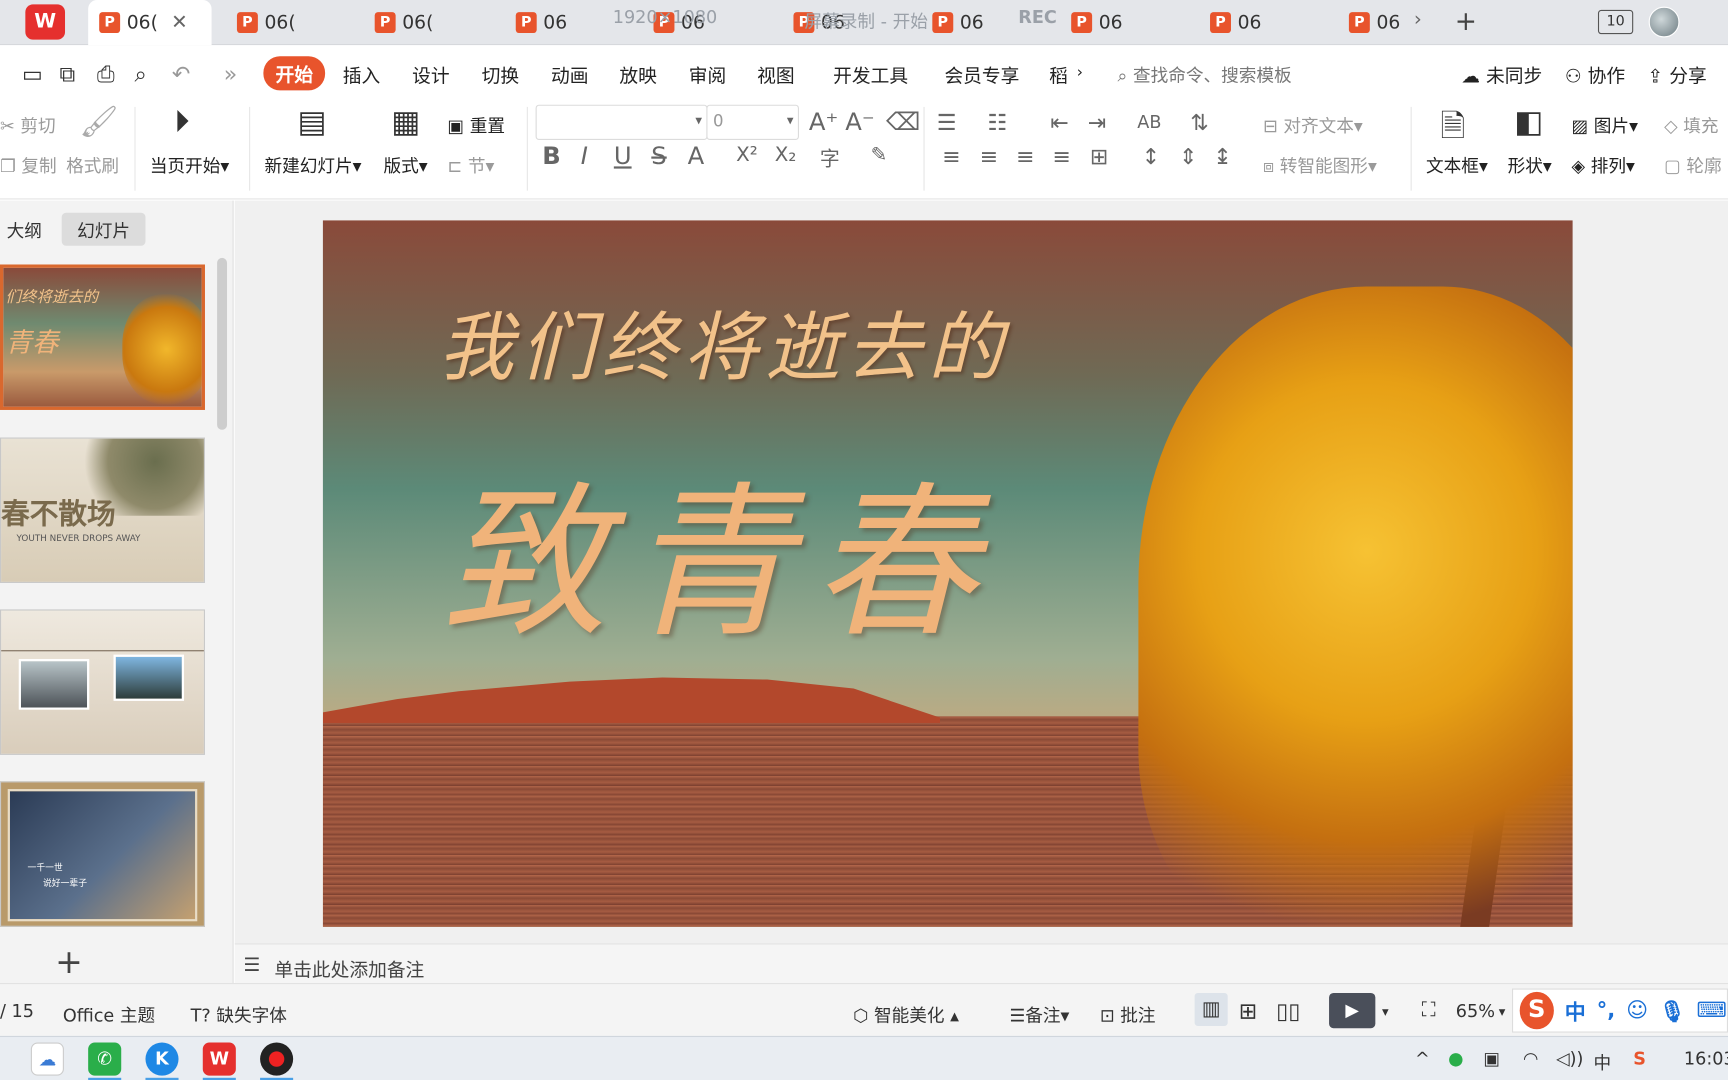 The width and height of the screenshot is (1728, 1080). Describe the element at coordinates (1313, 124) in the screenshot. I see `align-text-button: ⊟ 对齐文本▾` at that location.